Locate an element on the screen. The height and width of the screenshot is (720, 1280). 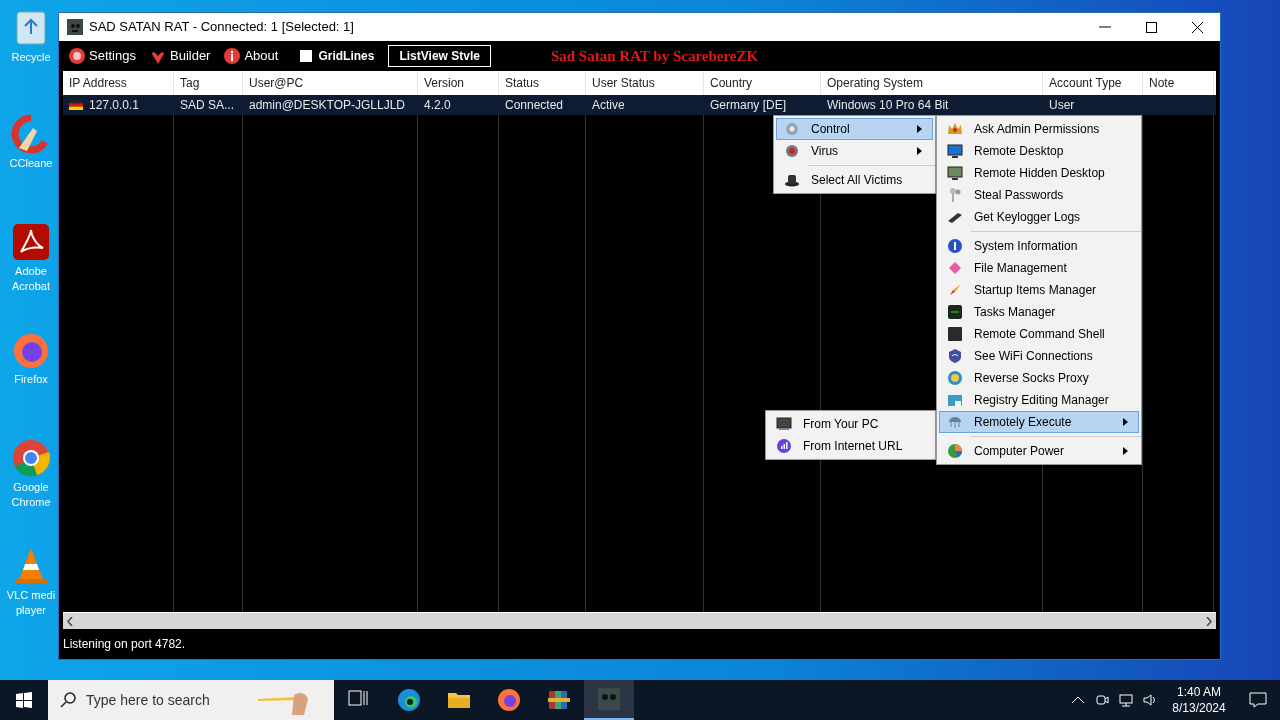
windows-icon is located at coordinates (24, 700).